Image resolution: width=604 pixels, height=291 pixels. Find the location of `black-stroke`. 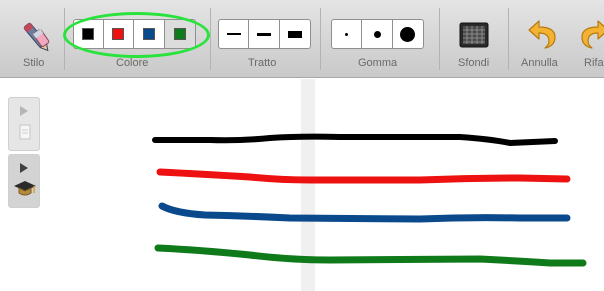

black-stroke is located at coordinates (355, 139).